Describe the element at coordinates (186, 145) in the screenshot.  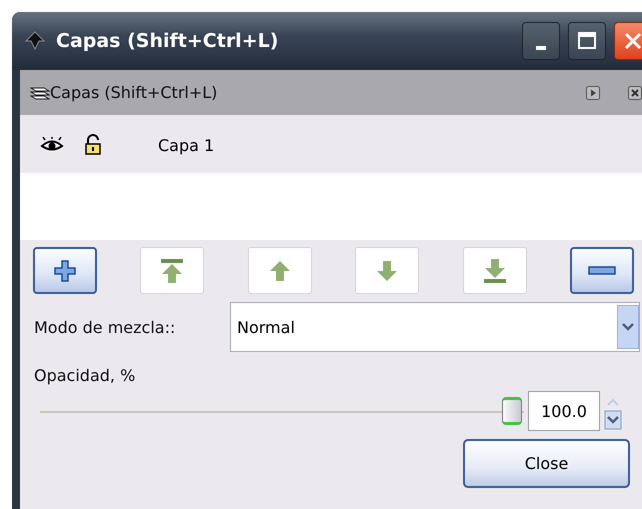
I see `layer-name: Capa 1` at that location.